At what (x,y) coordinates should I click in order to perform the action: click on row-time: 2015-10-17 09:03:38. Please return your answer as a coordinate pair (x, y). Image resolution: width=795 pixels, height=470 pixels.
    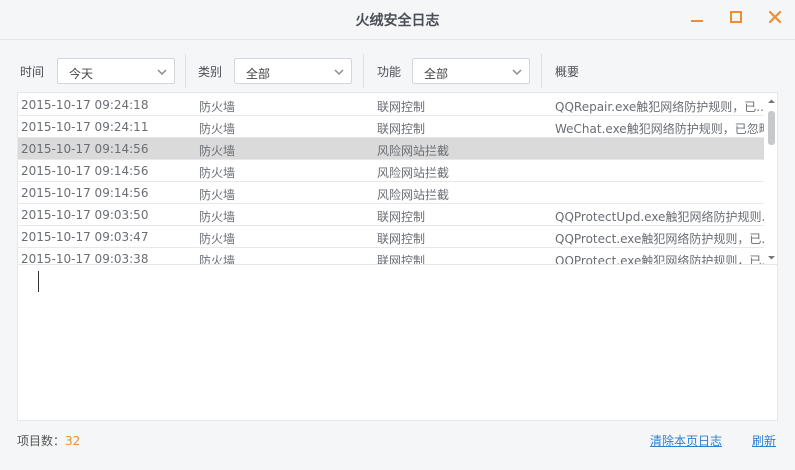
    Looking at the image, I should click on (85, 258).